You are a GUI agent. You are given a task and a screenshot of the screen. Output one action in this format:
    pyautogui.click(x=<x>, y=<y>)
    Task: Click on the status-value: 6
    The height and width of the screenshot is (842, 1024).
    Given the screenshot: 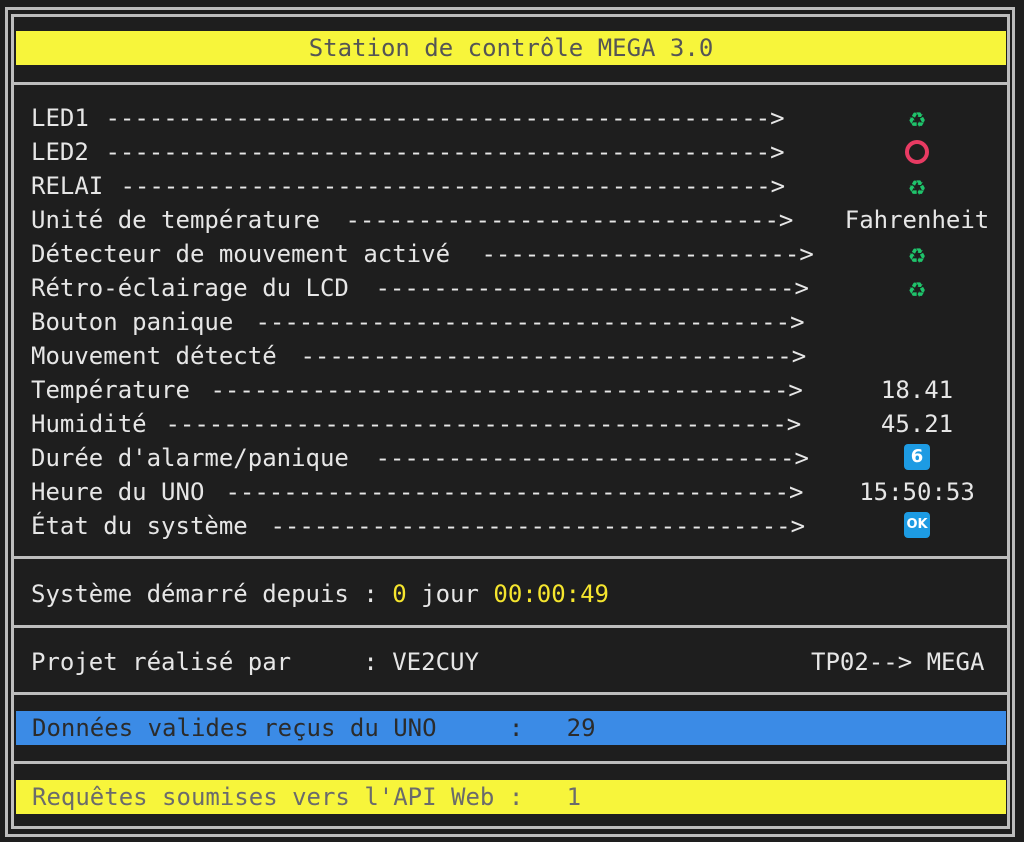 What is the action you would take?
    pyautogui.click(x=917, y=458)
    